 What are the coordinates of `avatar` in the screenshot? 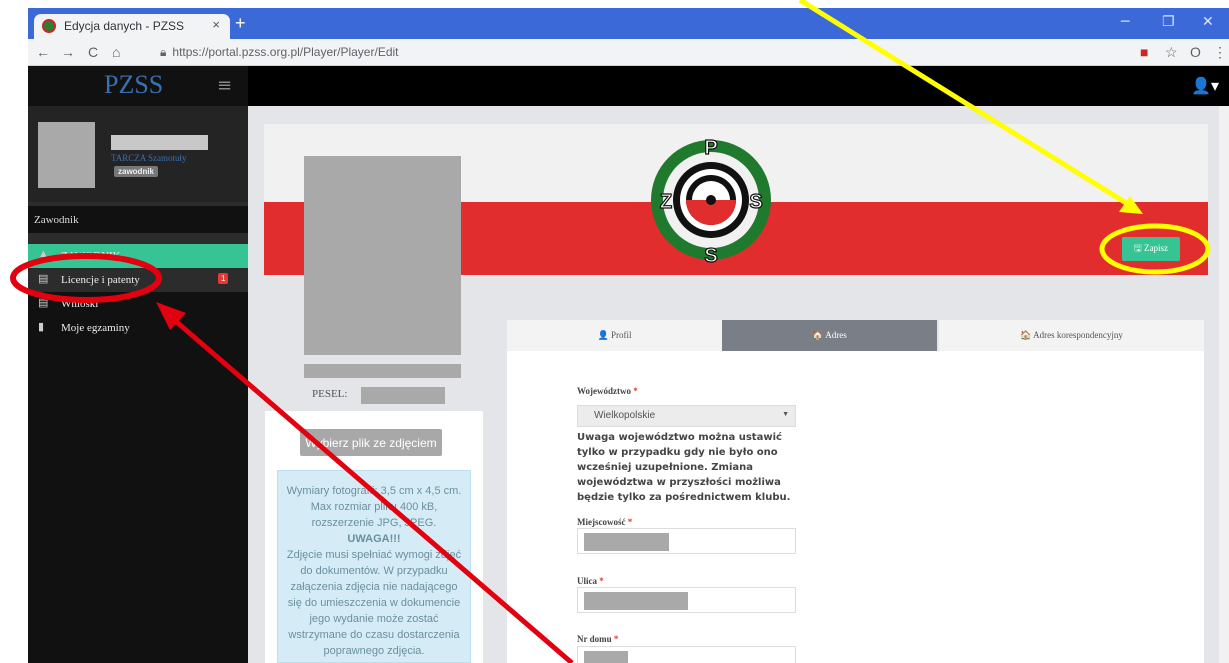 It's located at (66, 155).